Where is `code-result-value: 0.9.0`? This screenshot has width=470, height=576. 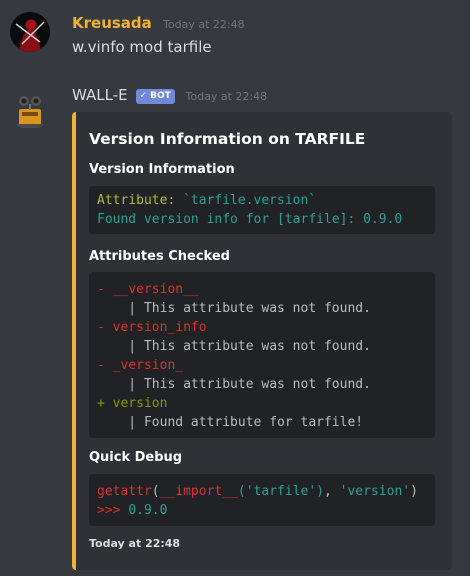
code-result-value: 0.9.0 is located at coordinates (148, 510).